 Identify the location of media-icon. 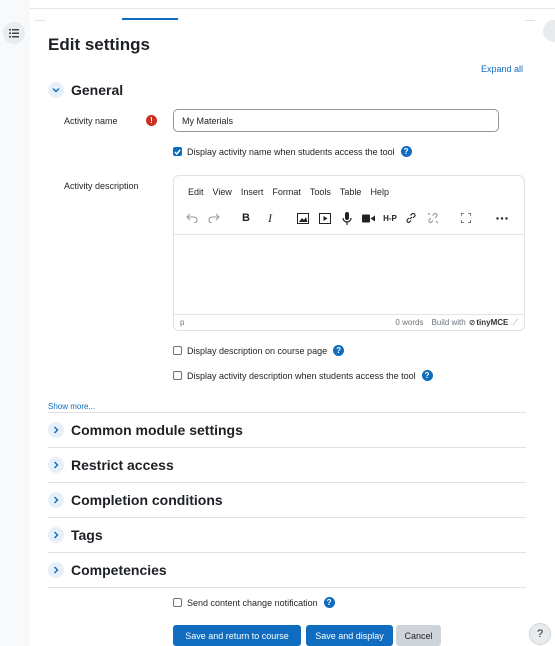
(325, 218).